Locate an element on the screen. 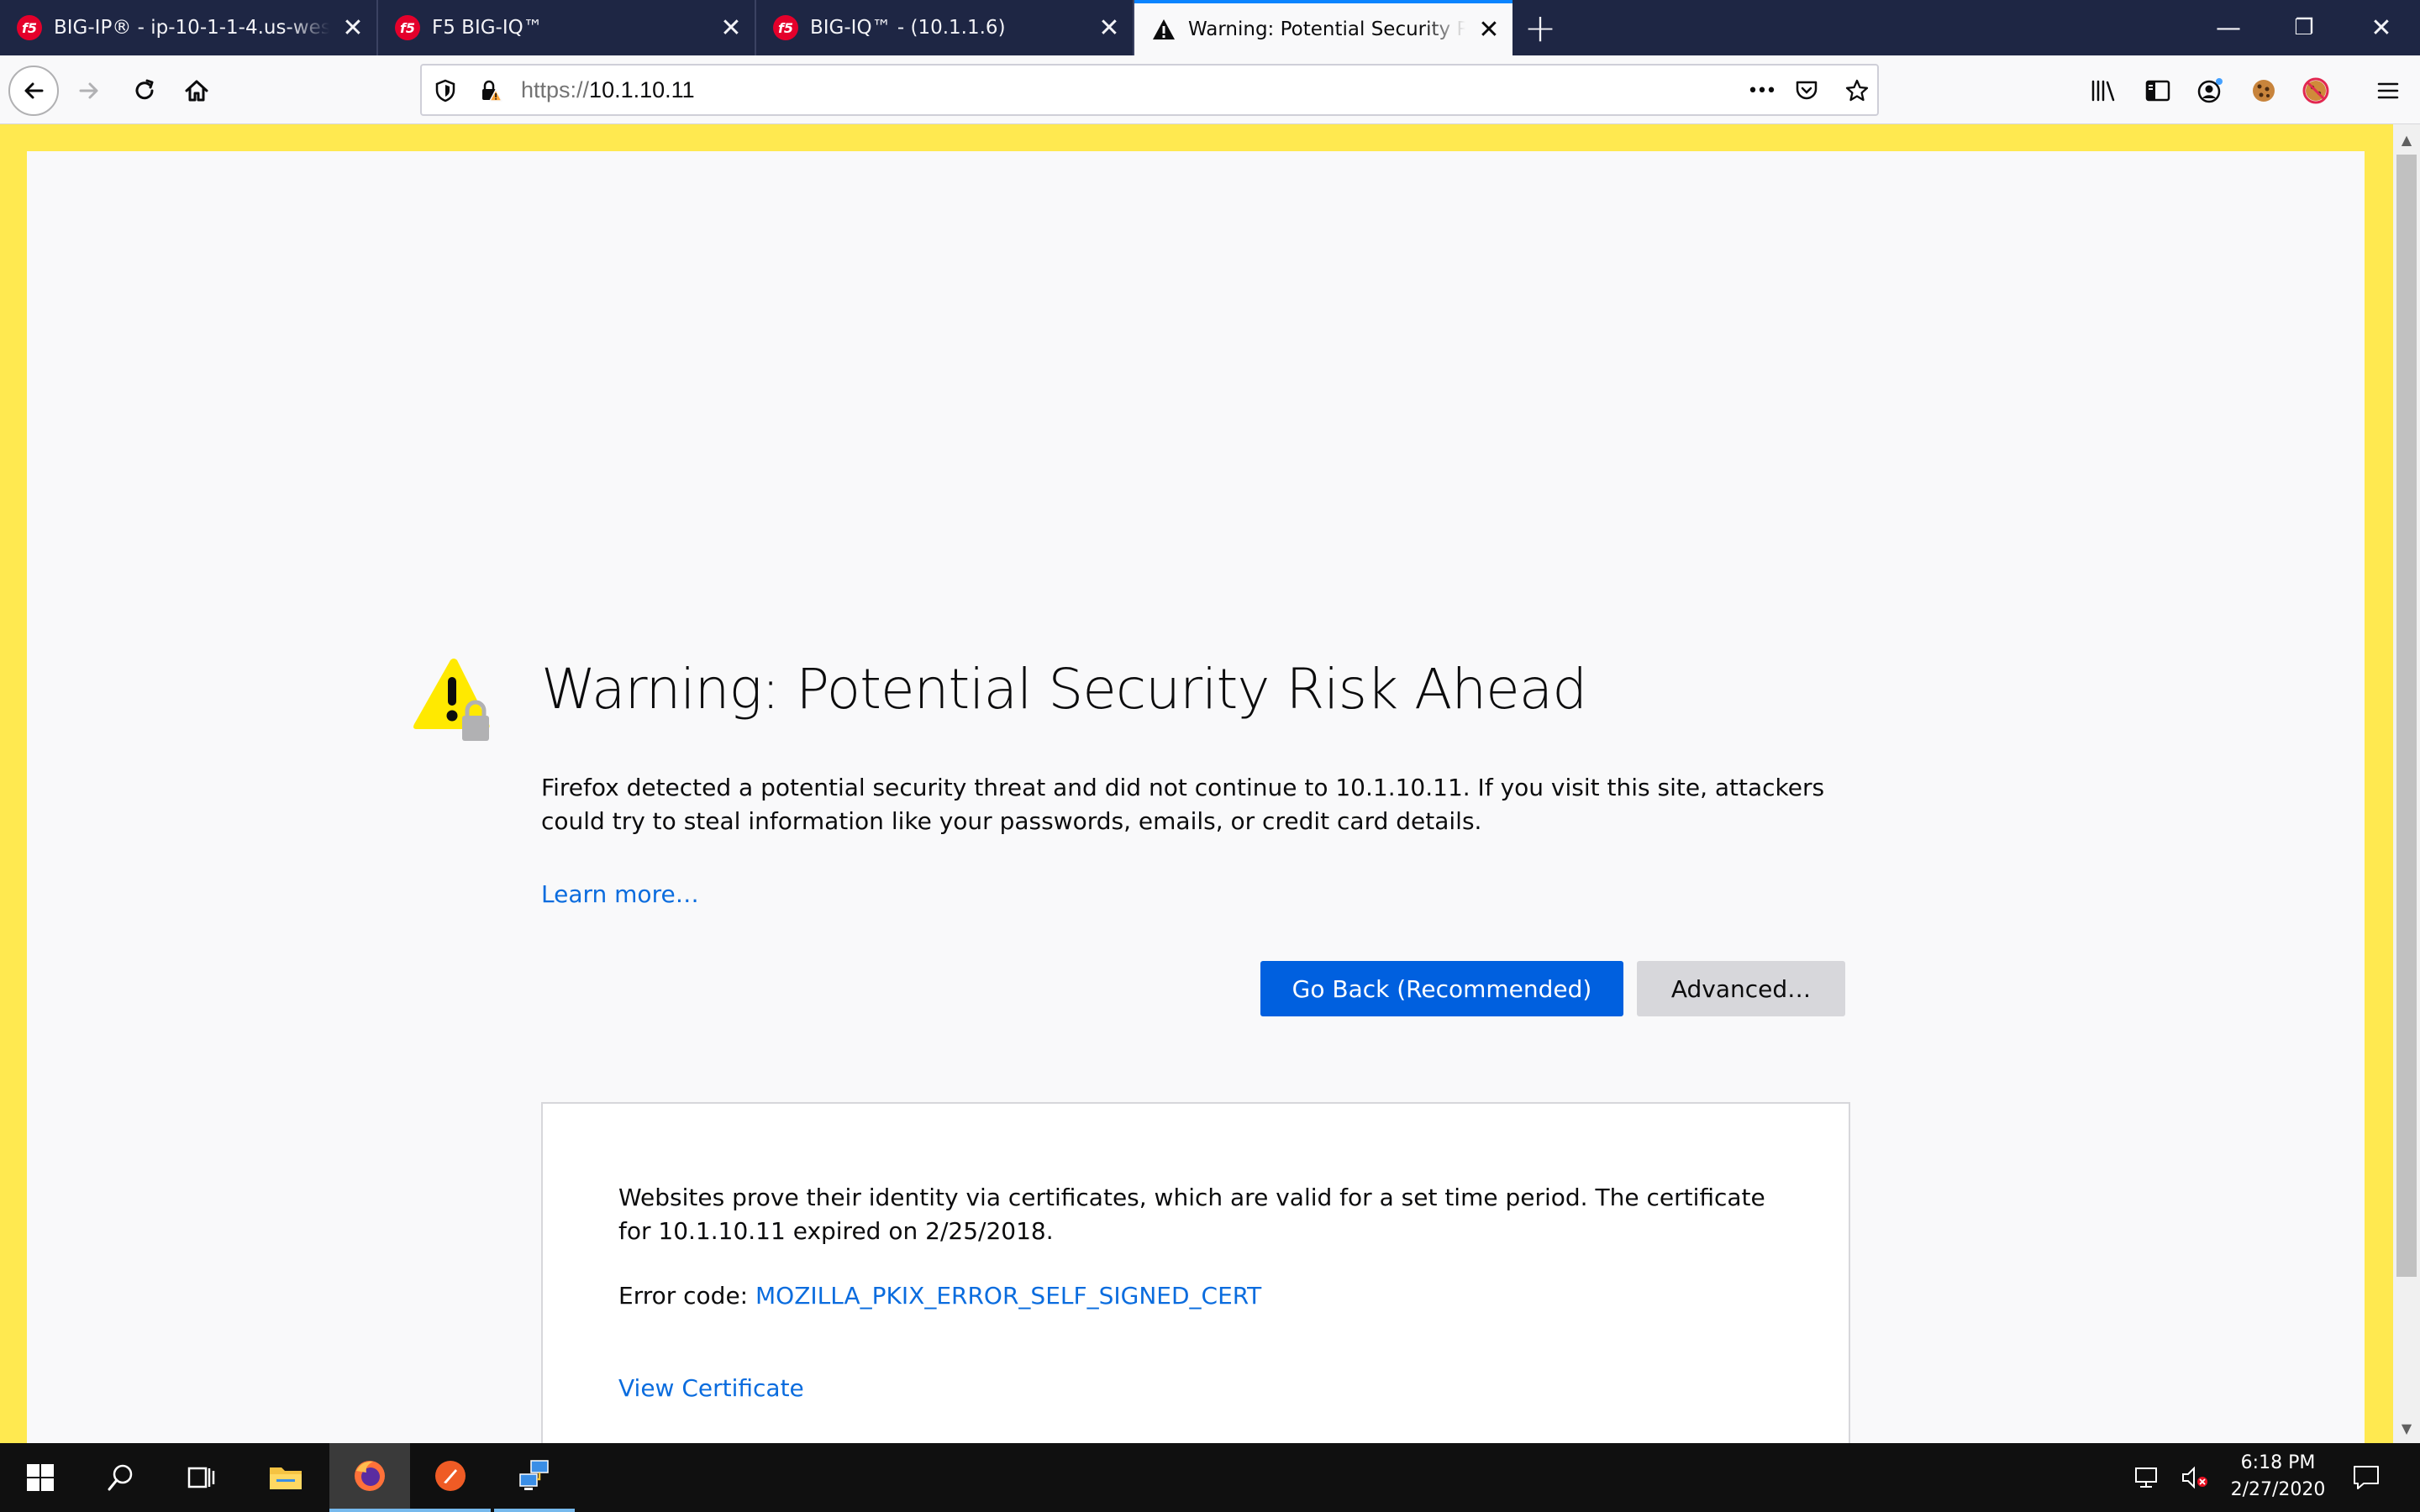 Image resolution: width=2420 pixels, height=1512 pixels. home-button is located at coordinates (196, 91).